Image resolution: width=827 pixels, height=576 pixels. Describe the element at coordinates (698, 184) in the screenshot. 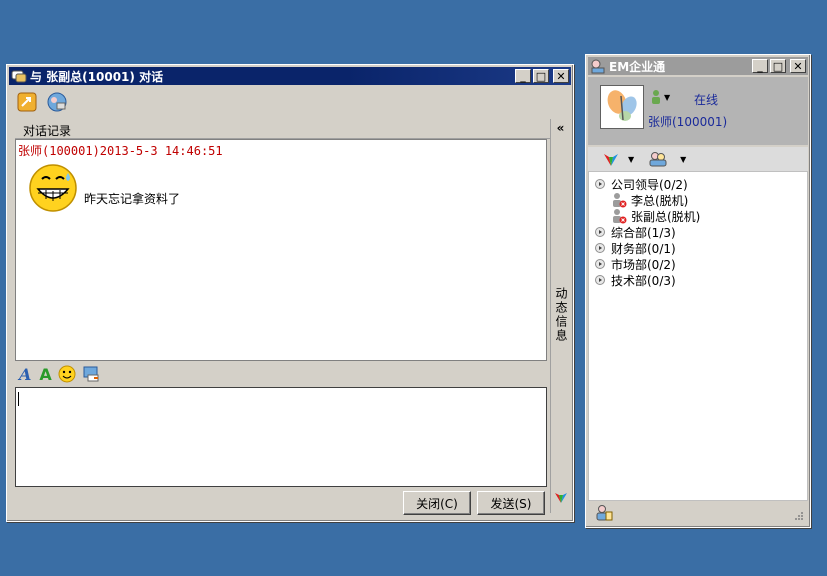

I see `group-node: 公司领导(0/2)` at that location.